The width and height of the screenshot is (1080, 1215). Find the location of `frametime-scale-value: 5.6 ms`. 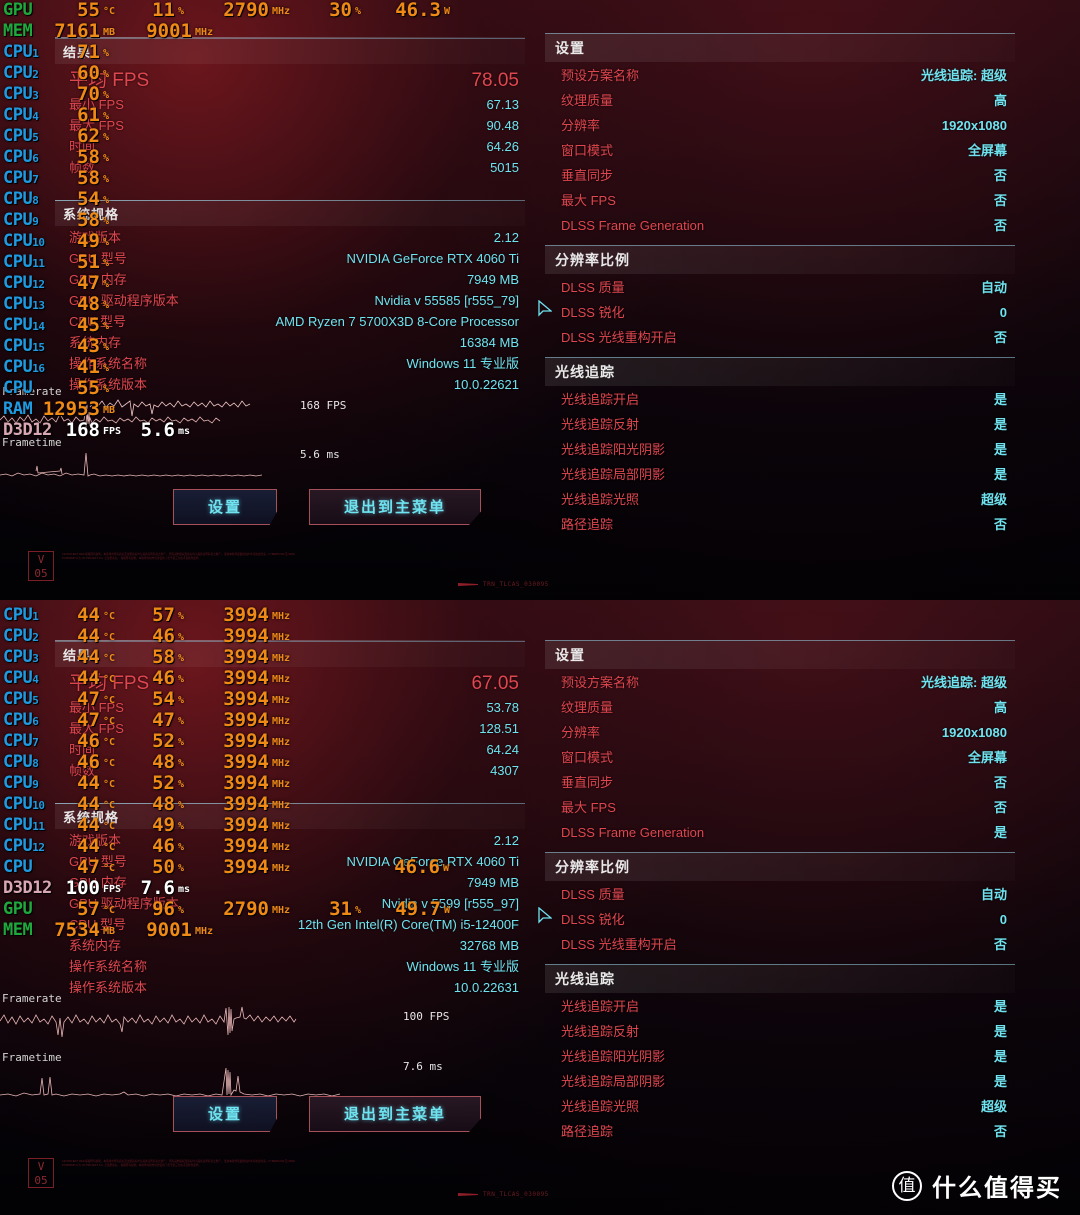

frametime-scale-value: 5.6 ms is located at coordinates (320, 454).